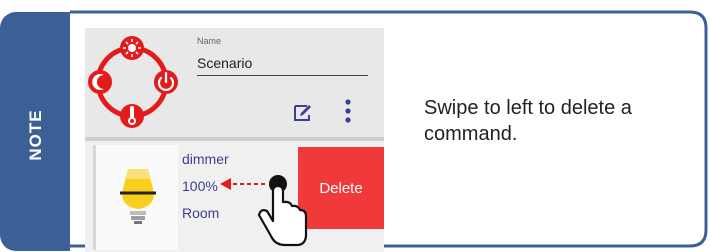  I want to click on command-name: dimmer, so click(205, 159).